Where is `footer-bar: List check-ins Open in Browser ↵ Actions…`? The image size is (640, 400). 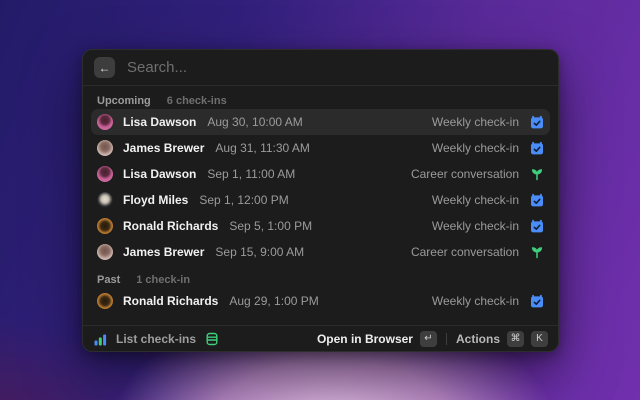
footer-bar: List check-ins Open in Browser ↵ Actions… is located at coordinates (320, 338).